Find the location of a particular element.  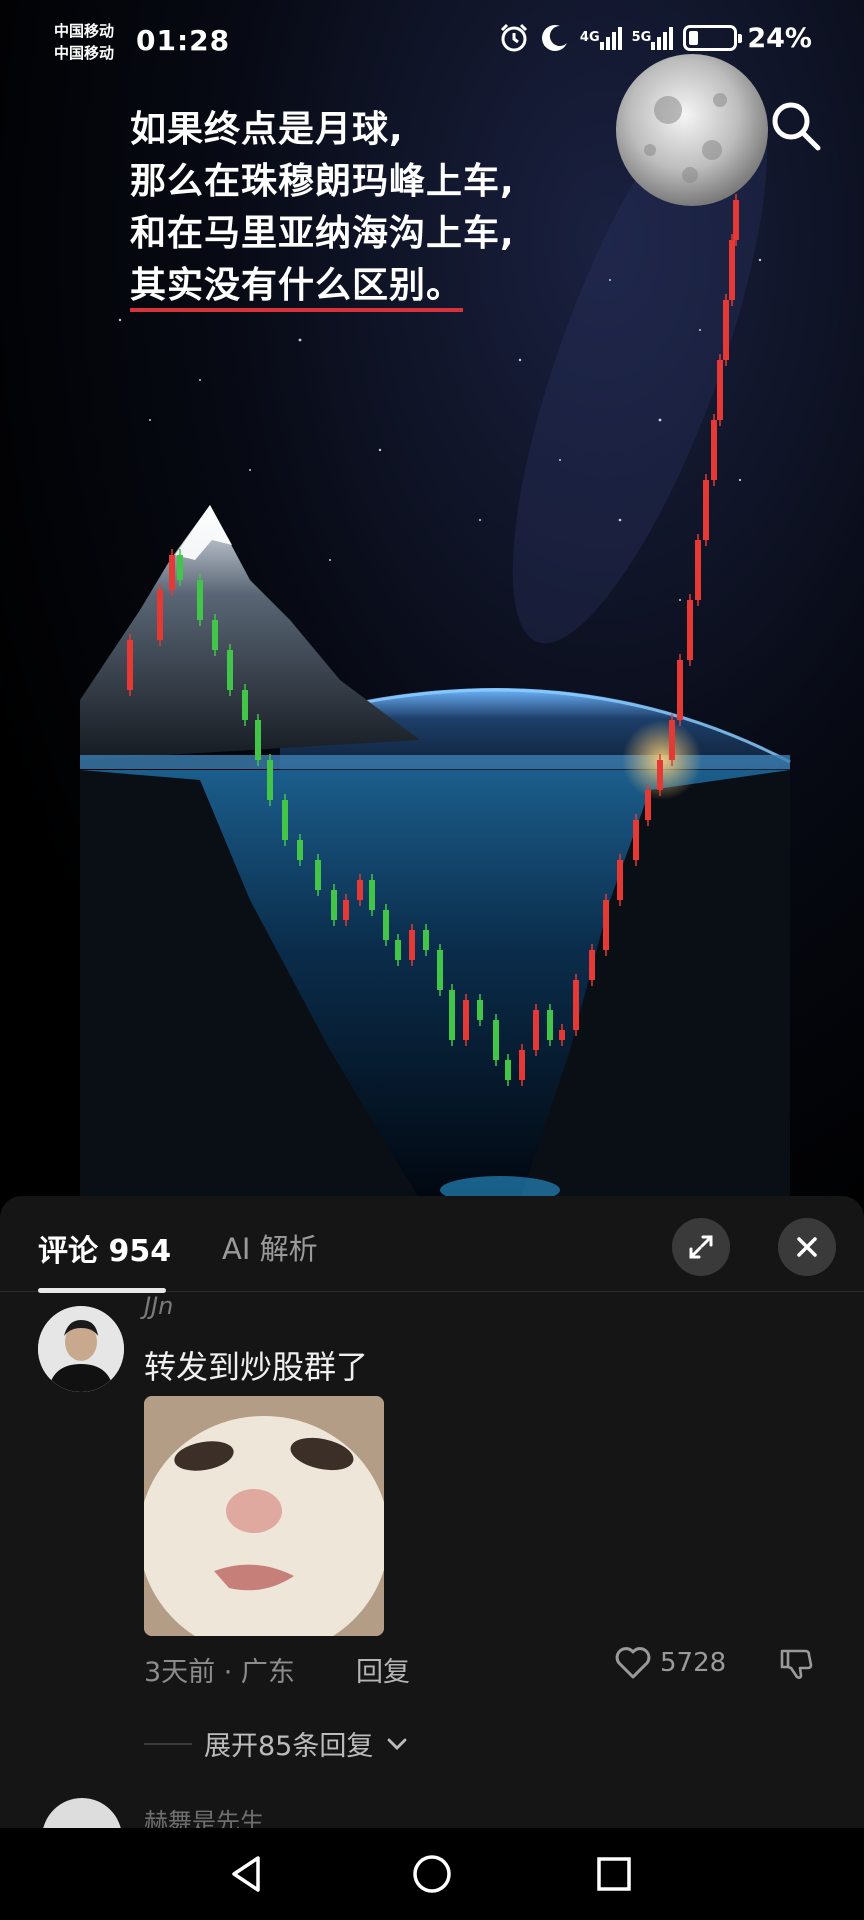

expand-icon is located at coordinates (701, 1247).